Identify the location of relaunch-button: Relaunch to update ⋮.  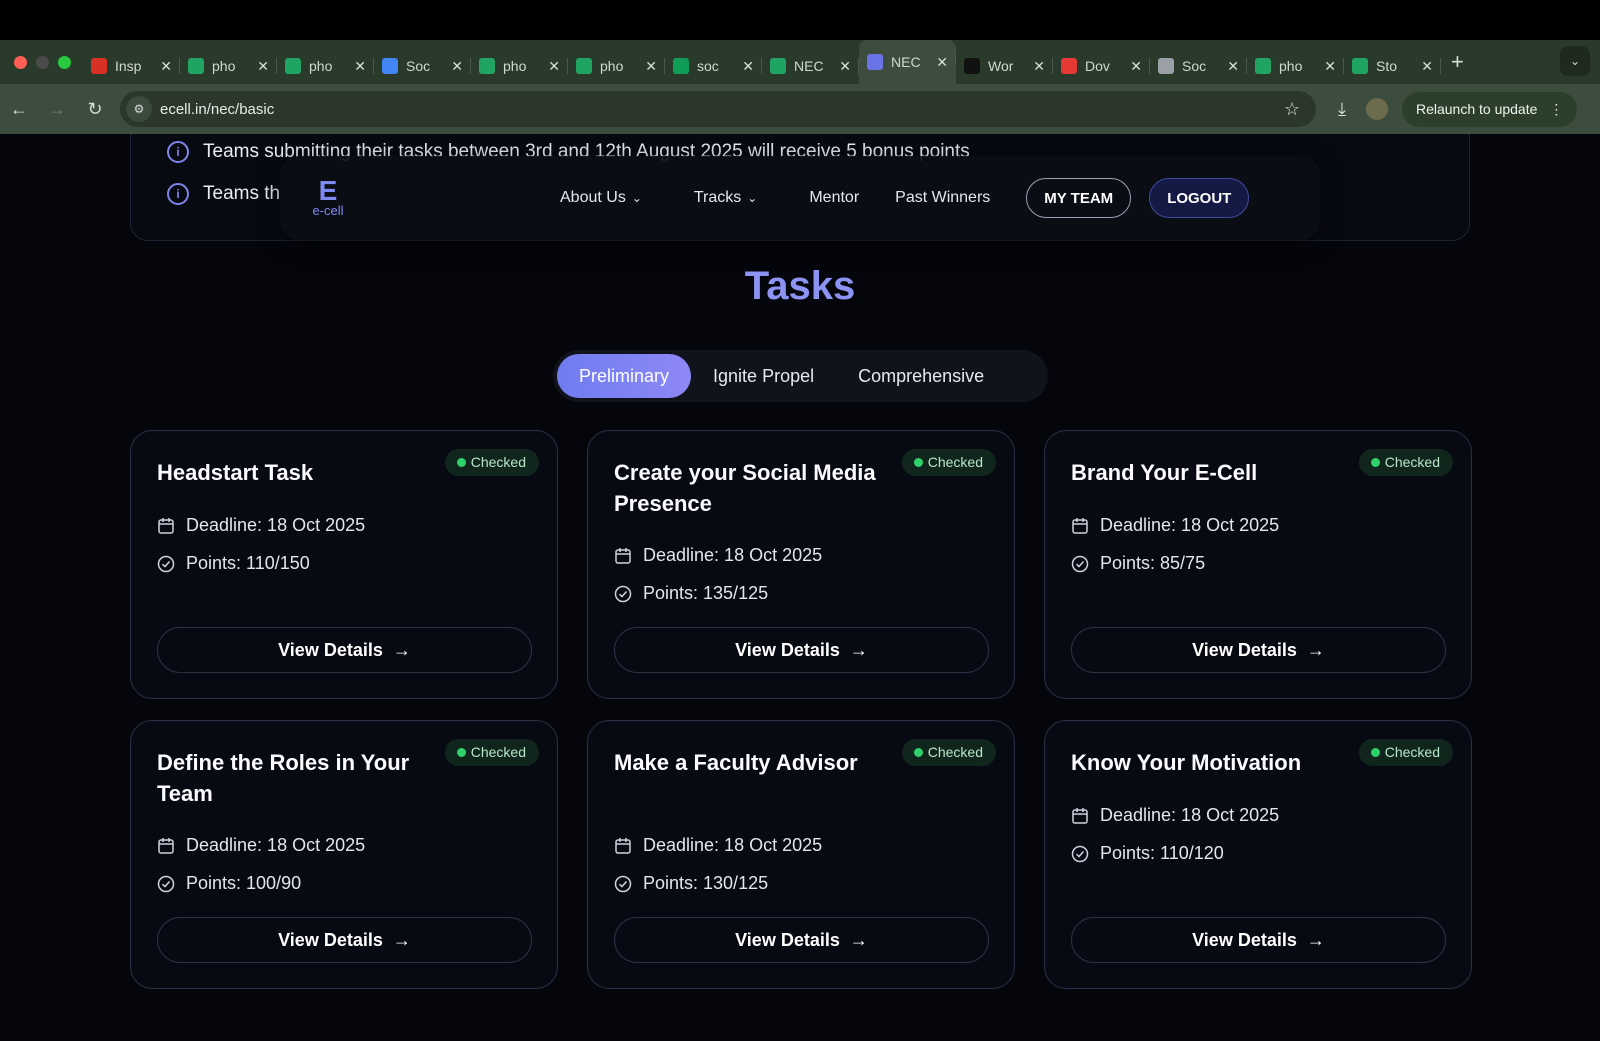
(1489, 109).